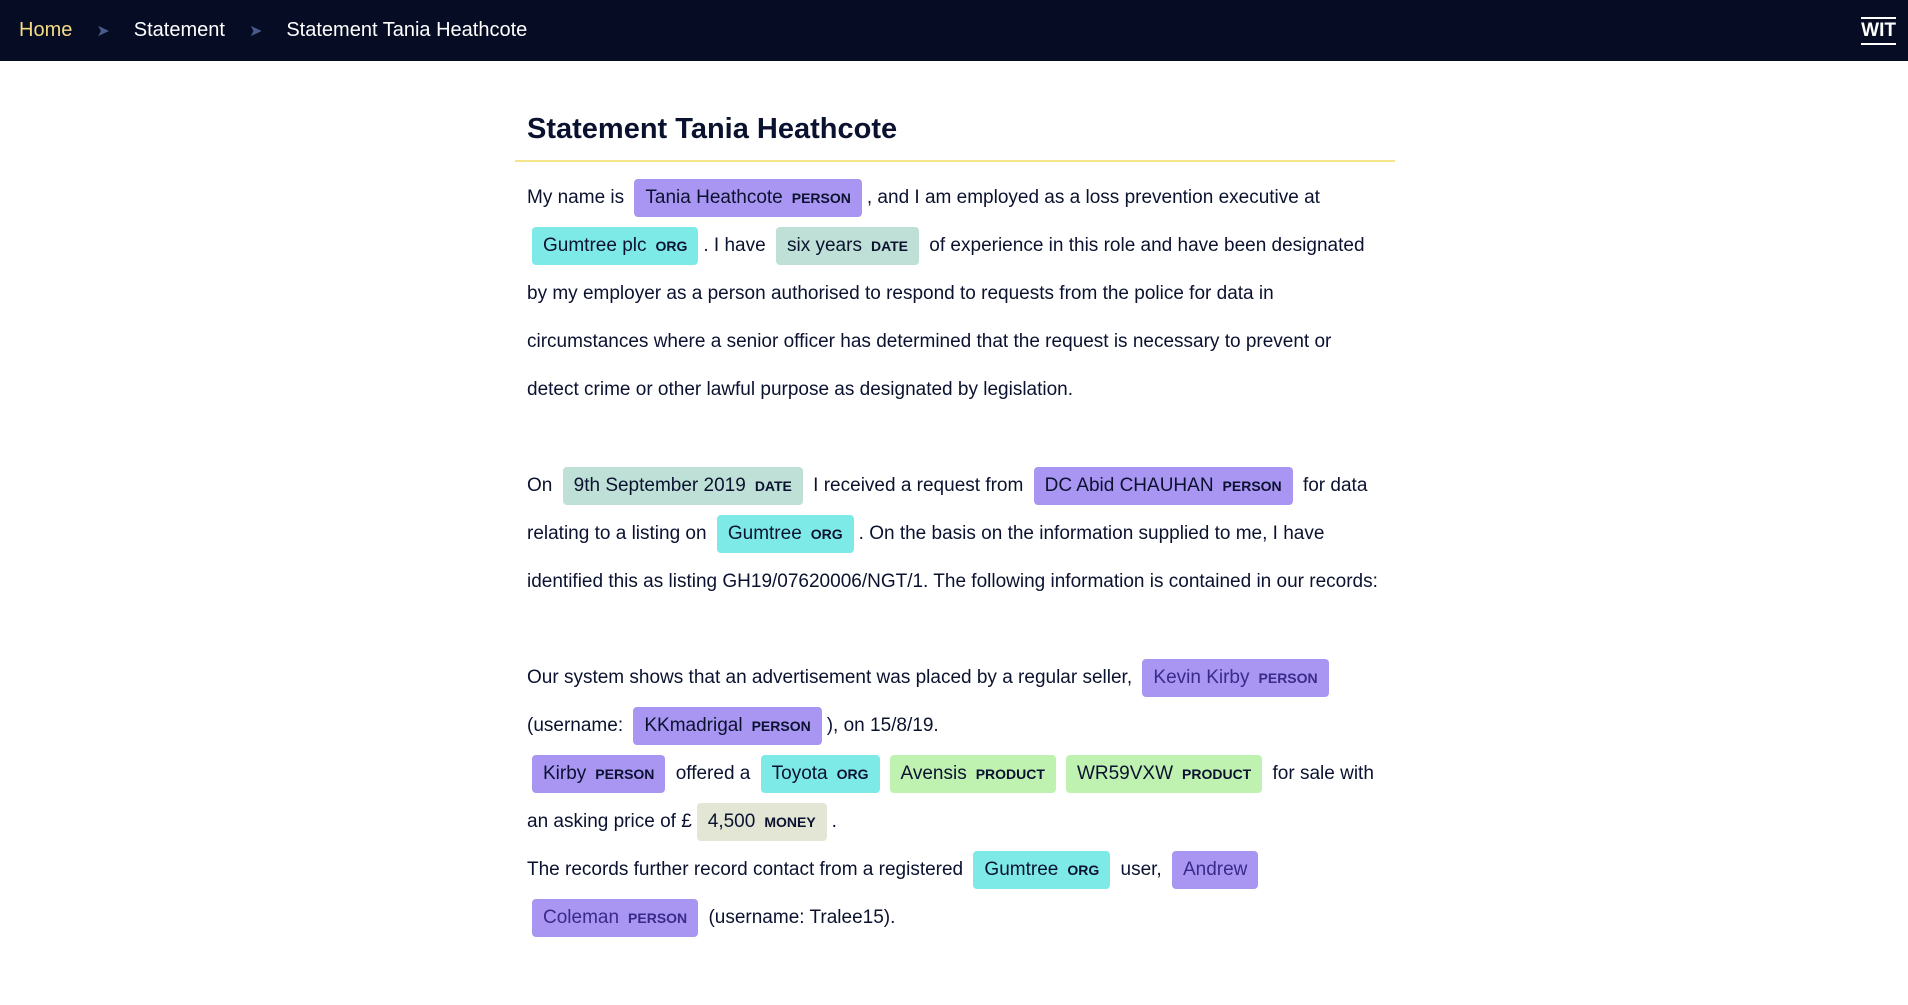  I want to click on entity-product: WR59VXW PRODUCT, so click(1164, 774).